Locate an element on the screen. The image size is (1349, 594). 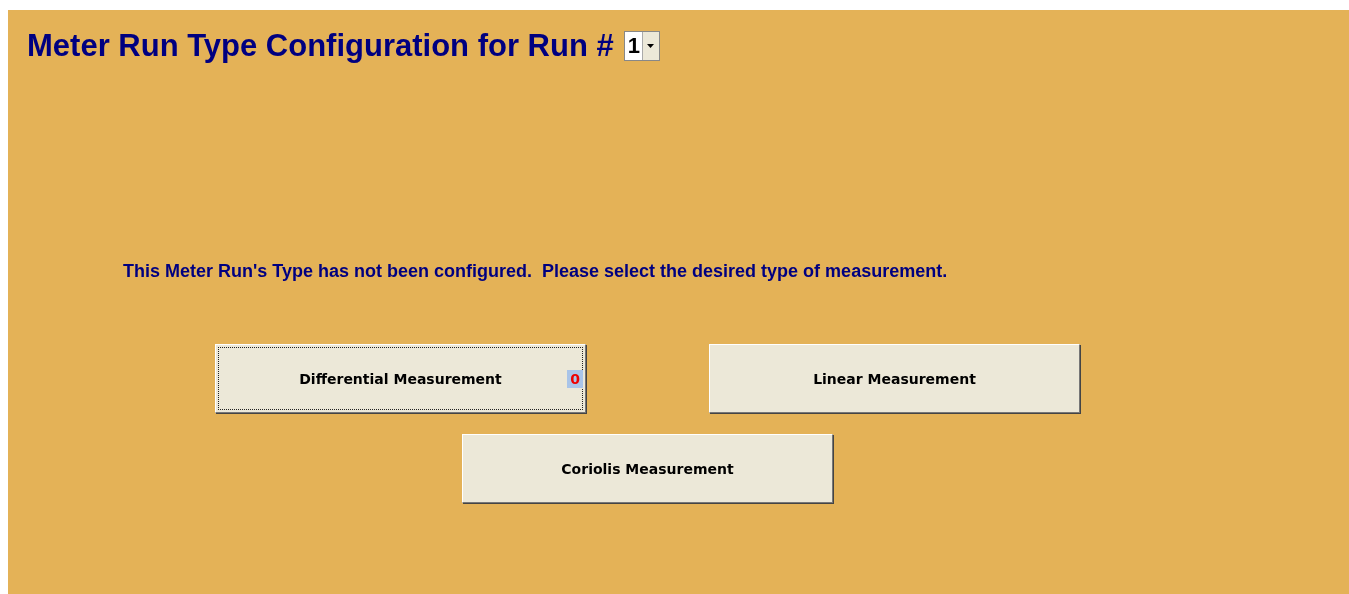
count-badge: 0 is located at coordinates (575, 379).